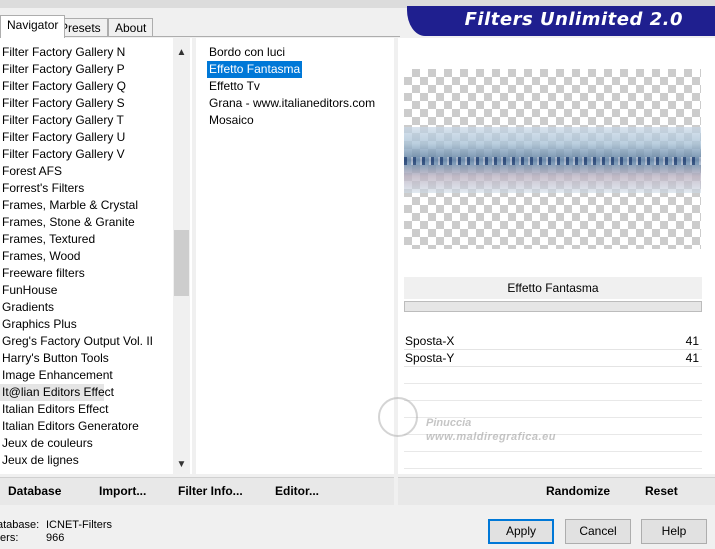  What do you see at coordinates (247, 52) in the screenshot?
I see `filter-item: Bordo con luci` at bounding box center [247, 52].